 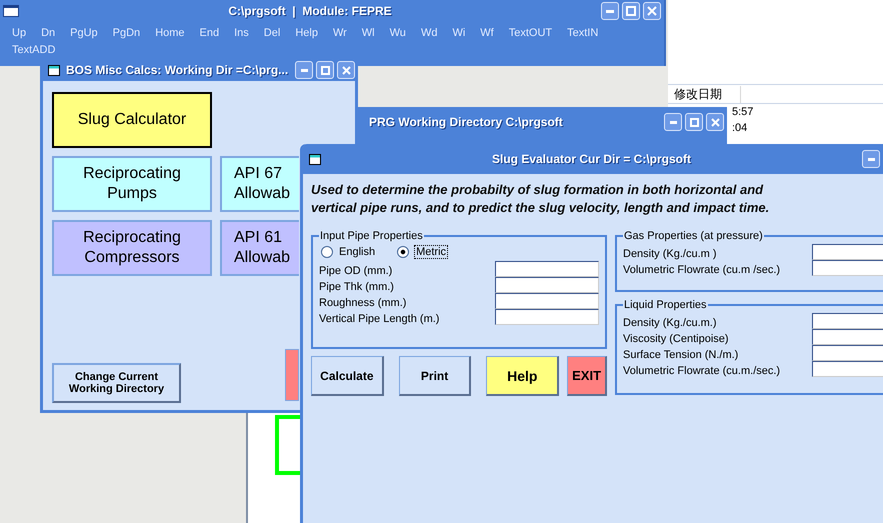 What do you see at coordinates (429, 33) in the screenshot?
I see `menu-item: Wd` at bounding box center [429, 33].